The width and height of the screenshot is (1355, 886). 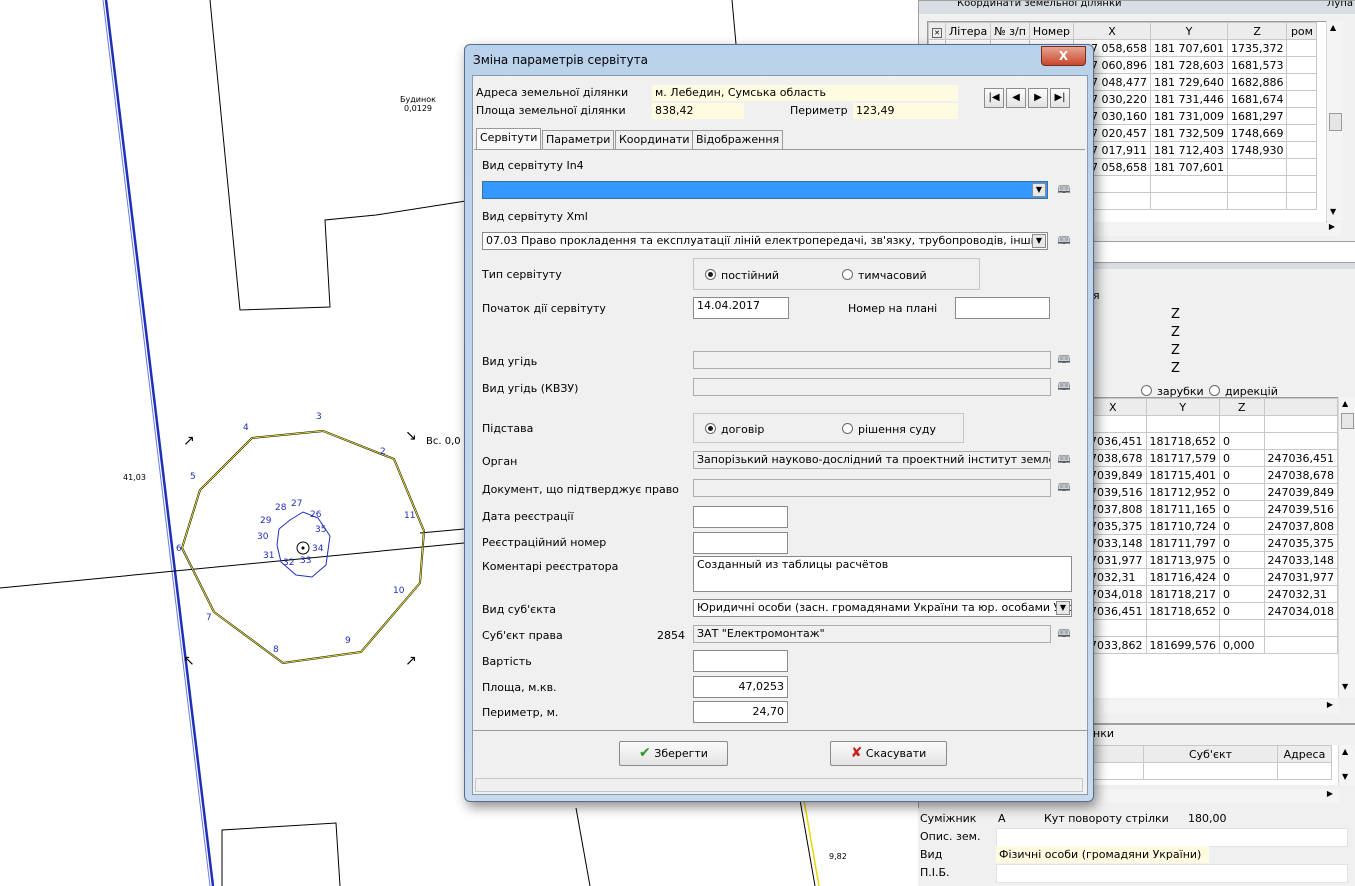 I want to click on table-cell: 181 712,403, so click(x=1188, y=150).